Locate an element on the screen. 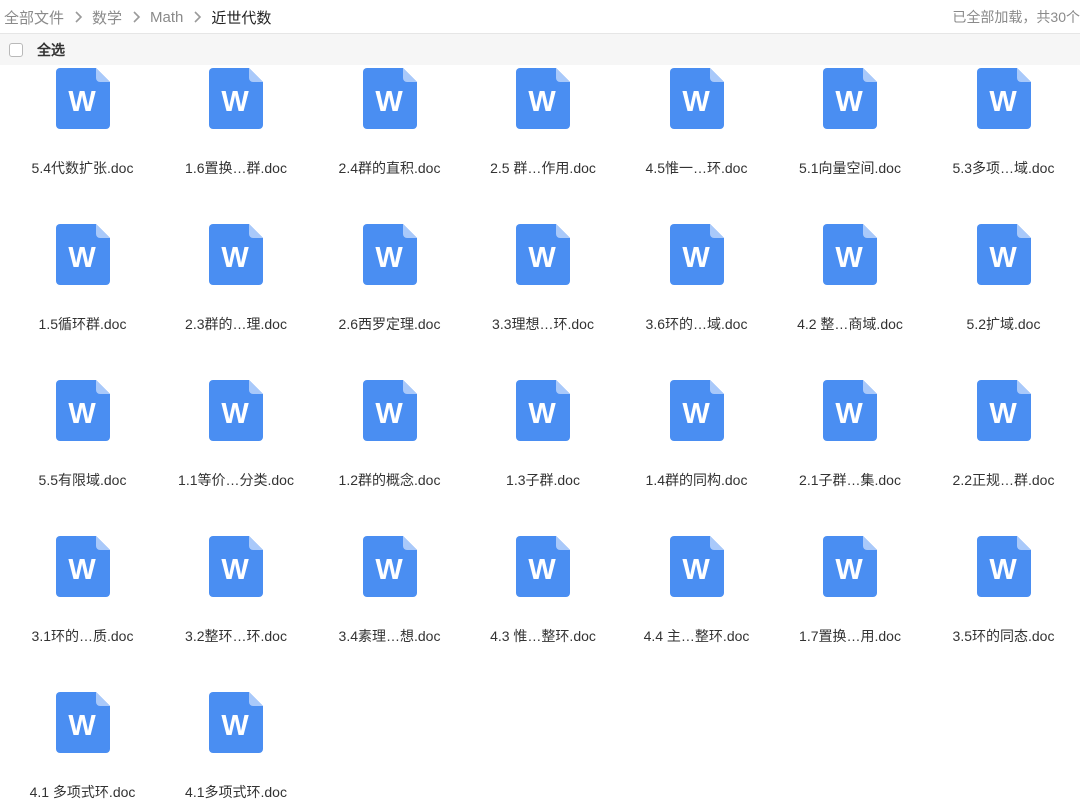  file-item: W 2.6西罗定理.doc is located at coordinates (389, 300).